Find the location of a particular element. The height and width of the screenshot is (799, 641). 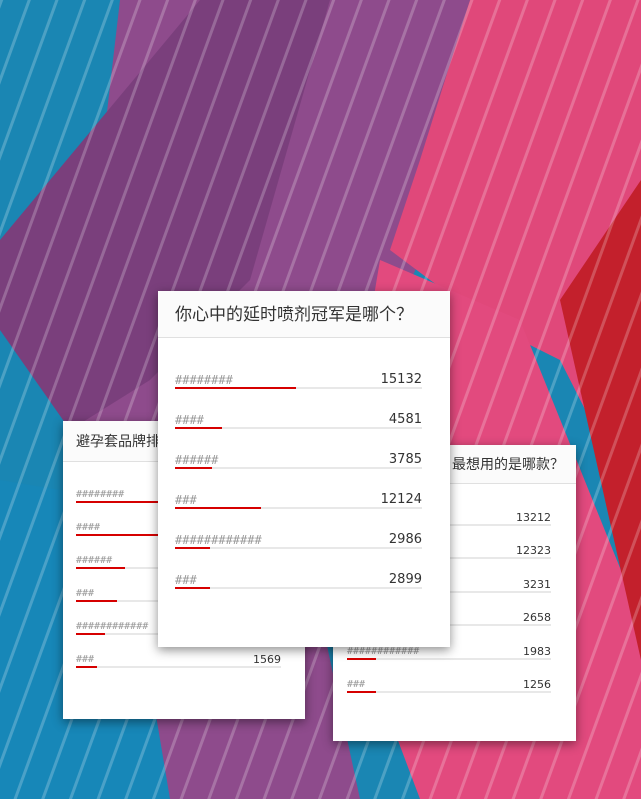

vote-count: 3785 is located at coordinates (405, 459).